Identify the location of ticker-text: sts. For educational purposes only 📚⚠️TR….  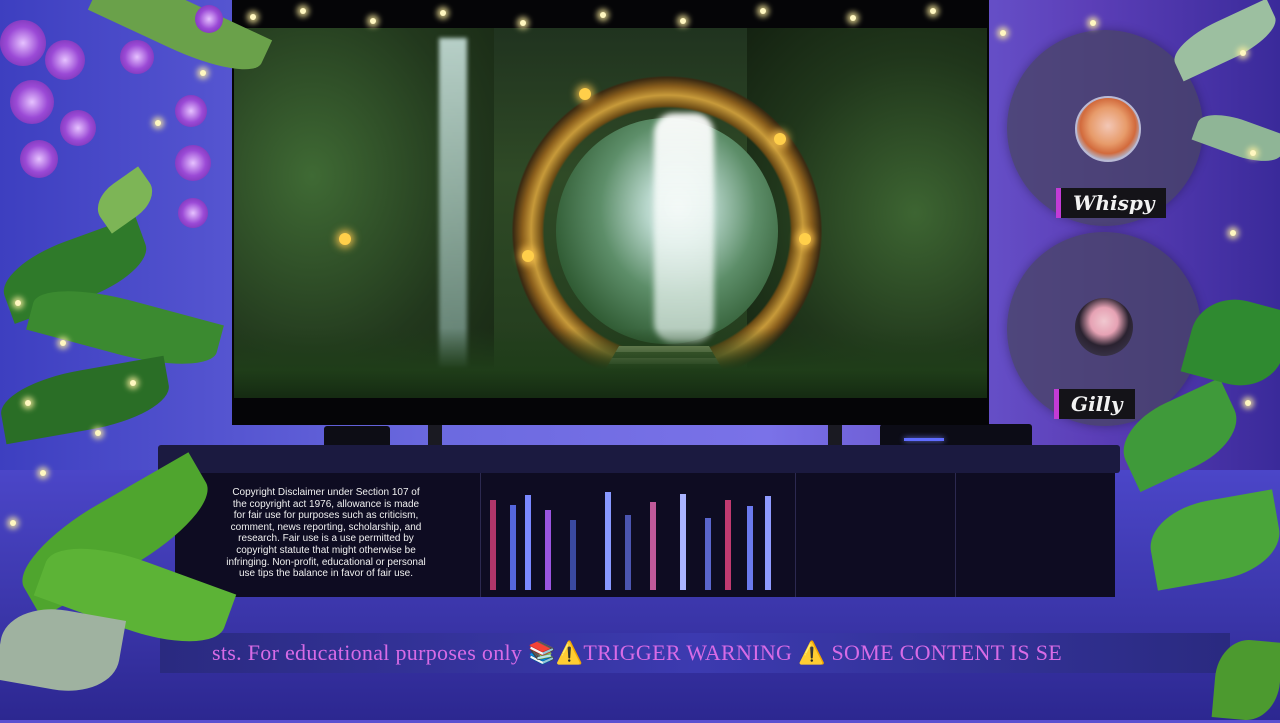
(637, 652).